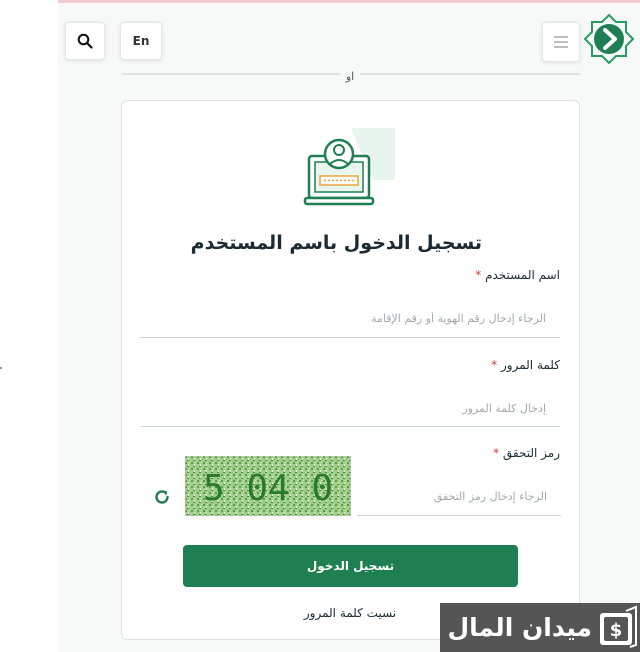 Image resolution: width=640 pixels, height=652 pixels. I want to click on login-button: تسجيل الدخول, so click(350, 566).